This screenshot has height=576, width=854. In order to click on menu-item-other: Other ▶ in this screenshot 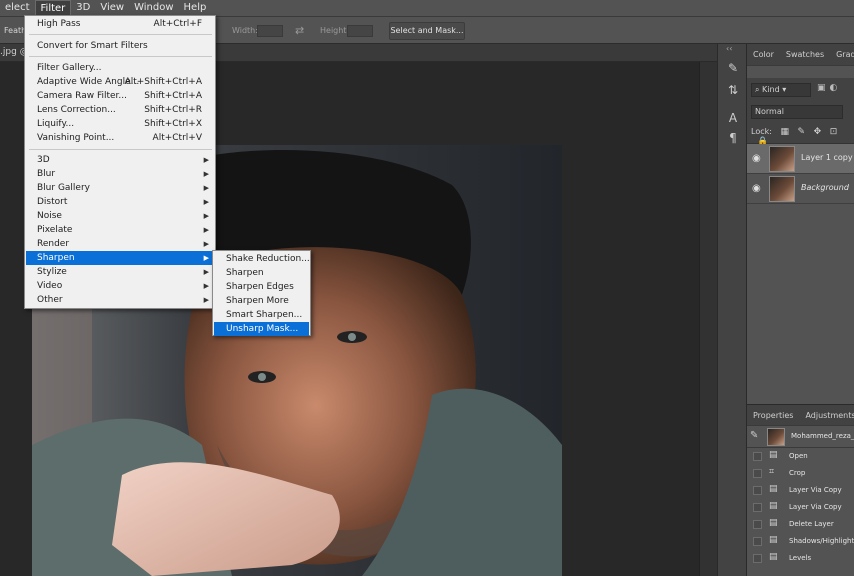, I will do `click(120, 300)`.